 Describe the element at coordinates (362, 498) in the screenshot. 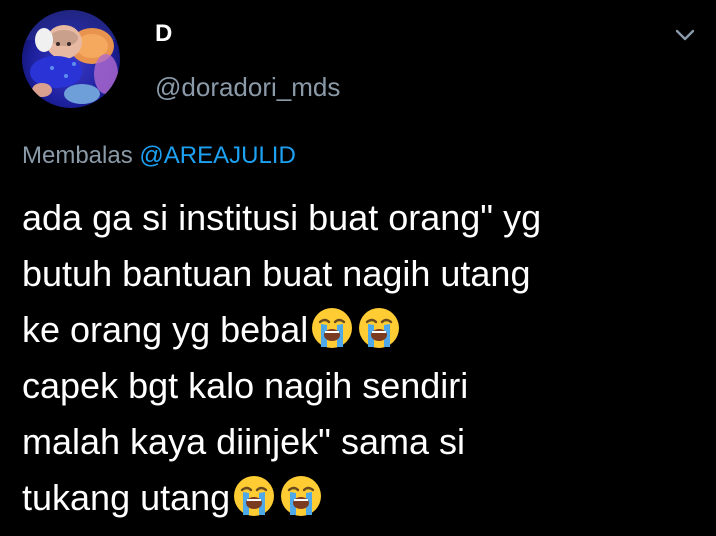

I see `tweet-line: tukang utang` at that location.